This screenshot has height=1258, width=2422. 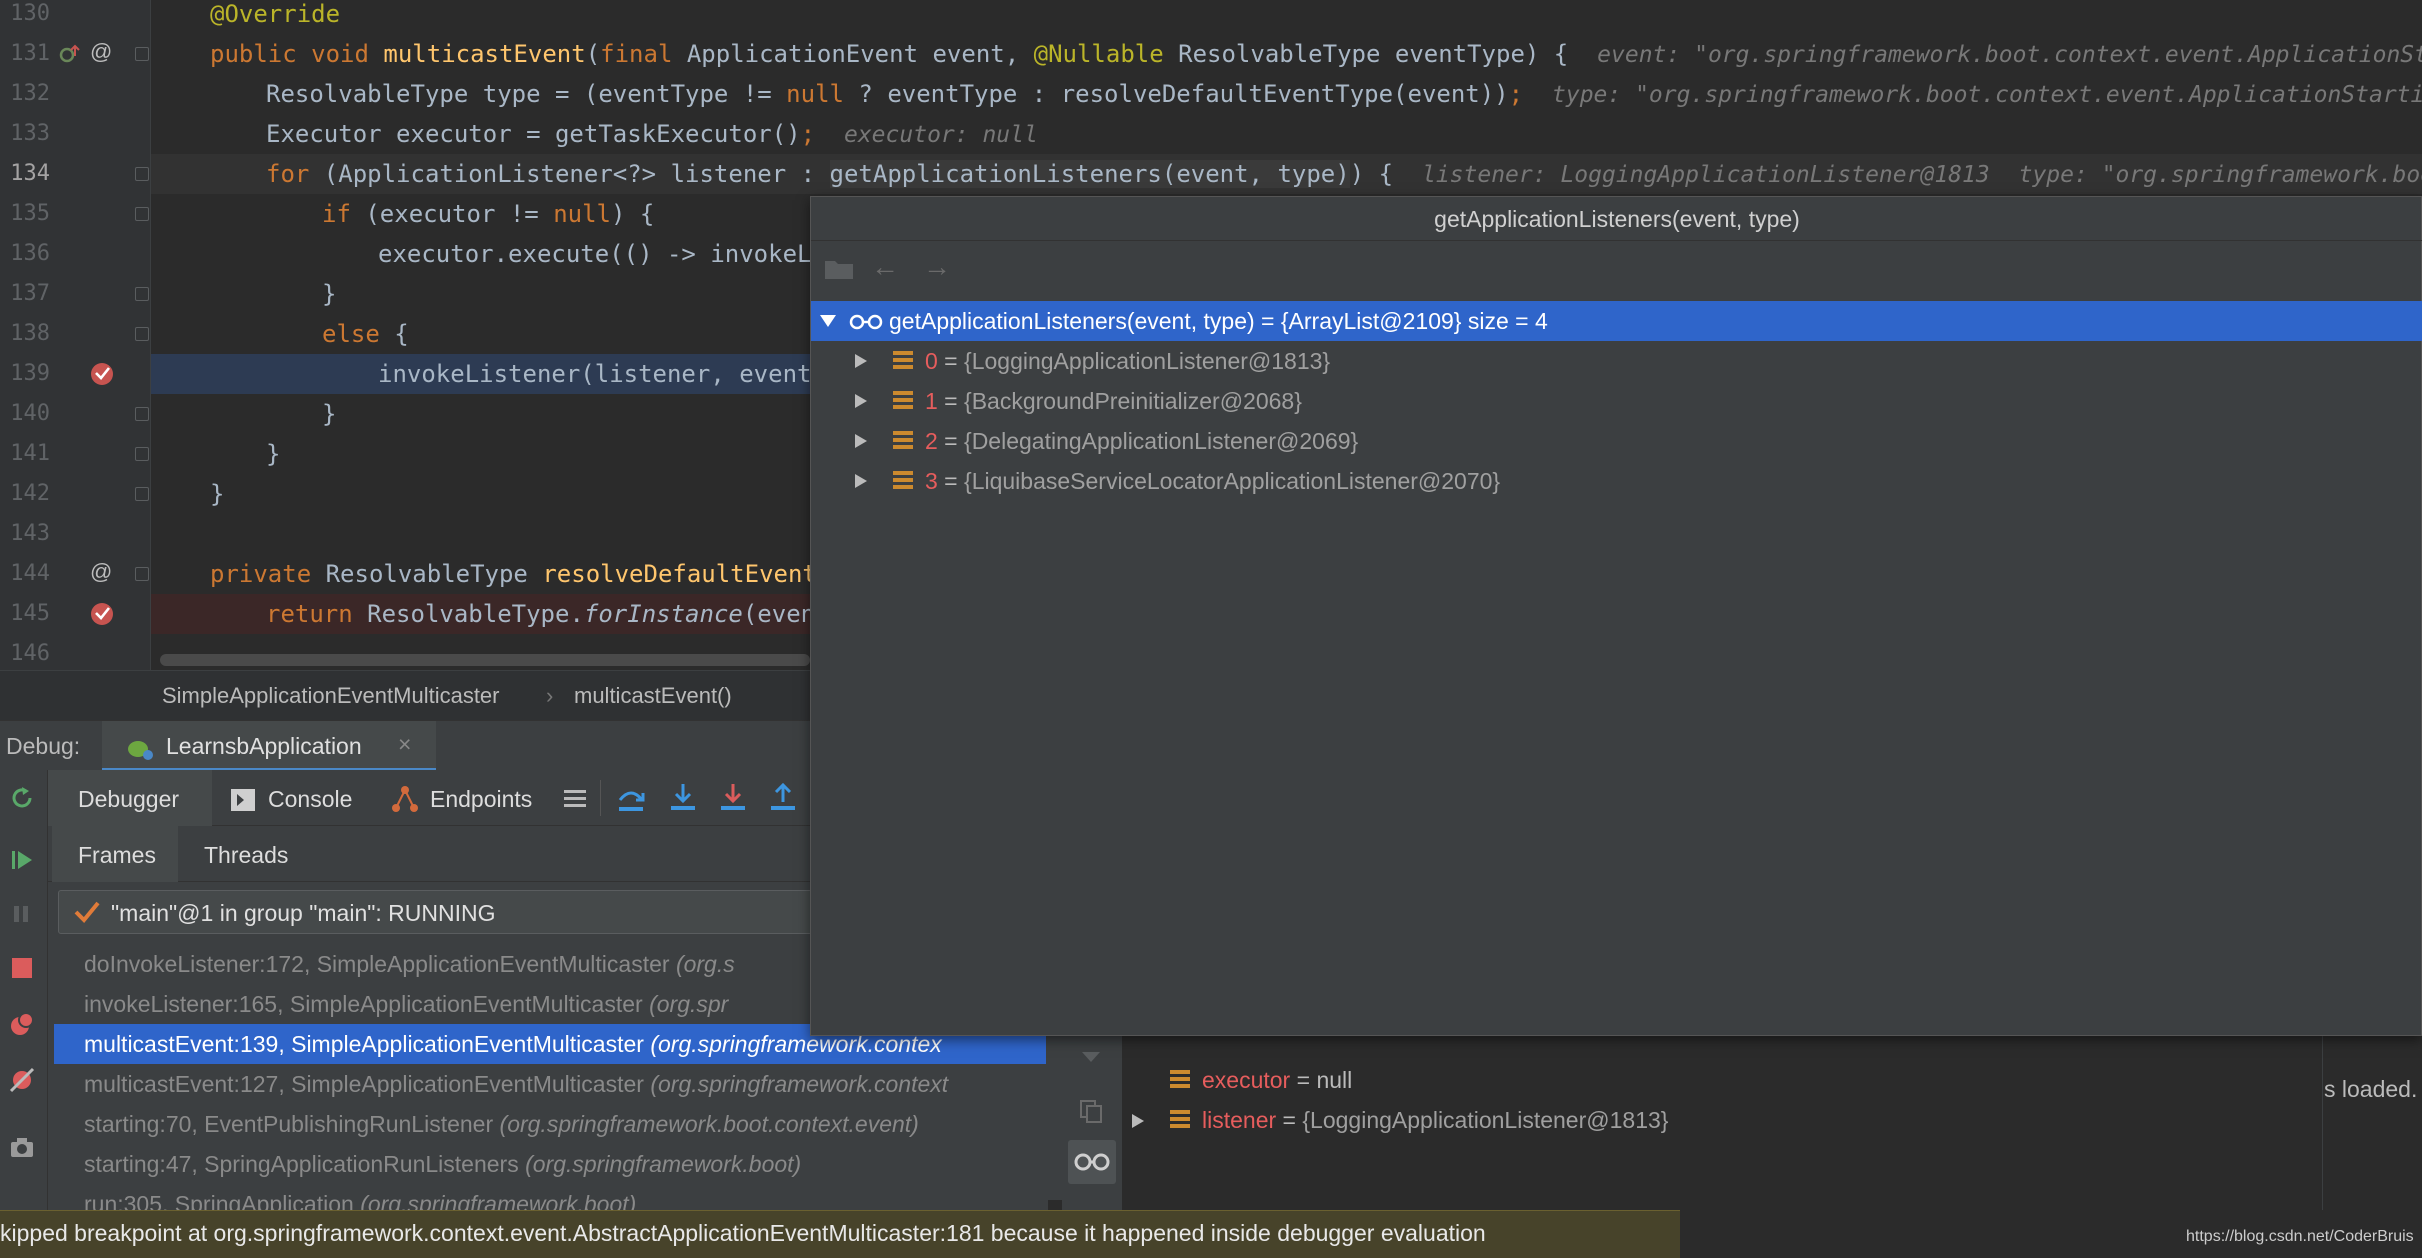 What do you see at coordinates (631, 799) in the screenshot?
I see `step-over-icon` at bounding box center [631, 799].